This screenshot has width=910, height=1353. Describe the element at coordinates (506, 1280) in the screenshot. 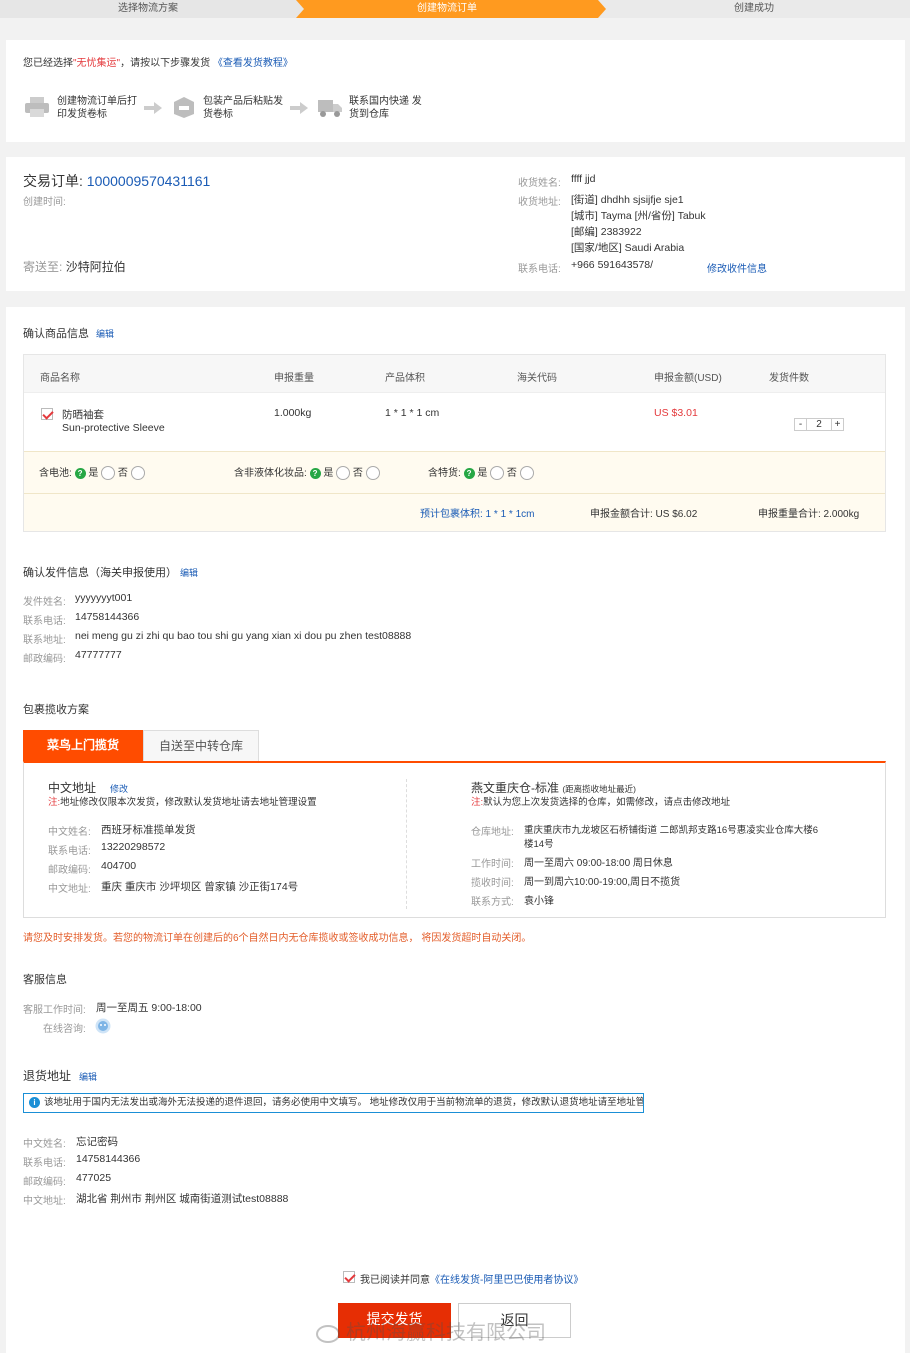

I see `agreement-link: 《在线发货-阿里巴巴使用者协议》` at that location.